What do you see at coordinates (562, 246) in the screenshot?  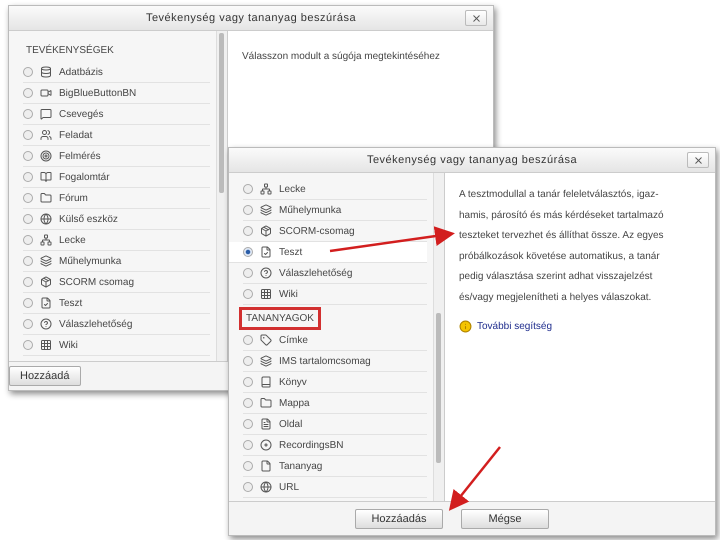 I see `help-text: A tesztmodullal a tanár feleletválasztós, igaz-hamis, párosító és más kérdéseket tartalmazó teszteket tervezhet és állíthat össze. Az egyes próbálkozások követése automatikus, a tanár pedig választása szerint adhat visszajelzést és/vagy megjelenítheti a helyes válaszokat.` at bounding box center [562, 246].